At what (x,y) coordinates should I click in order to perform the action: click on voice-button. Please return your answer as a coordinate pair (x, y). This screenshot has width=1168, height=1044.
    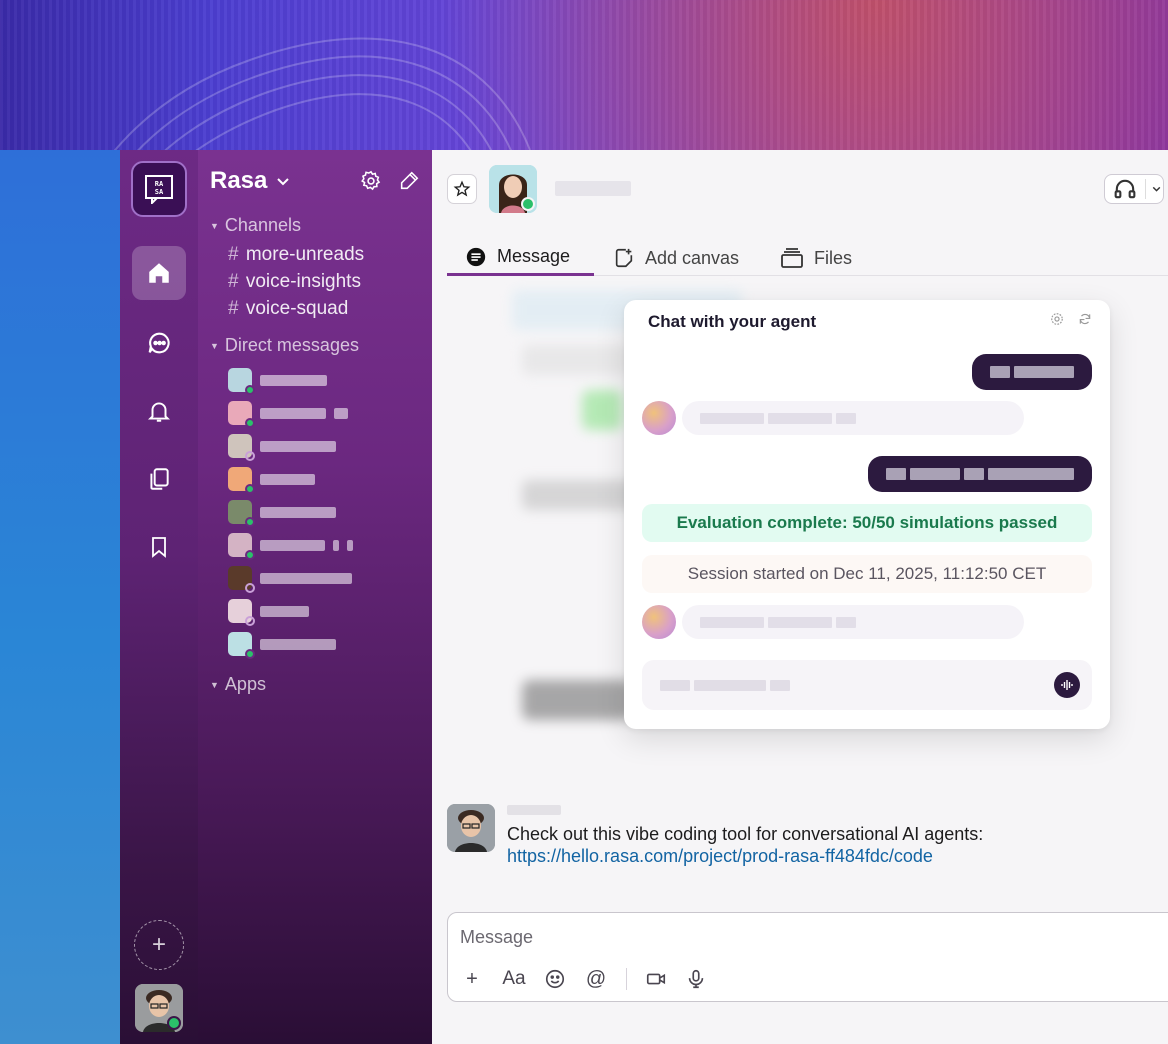
    Looking at the image, I should click on (1067, 685).